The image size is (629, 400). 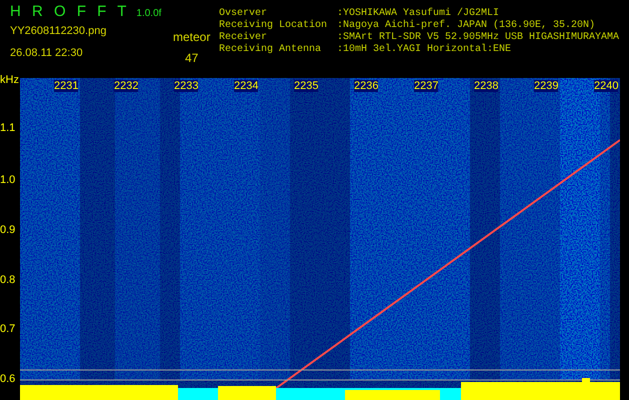 I want to click on meteor-label: meteor, so click(x=191, y=37).